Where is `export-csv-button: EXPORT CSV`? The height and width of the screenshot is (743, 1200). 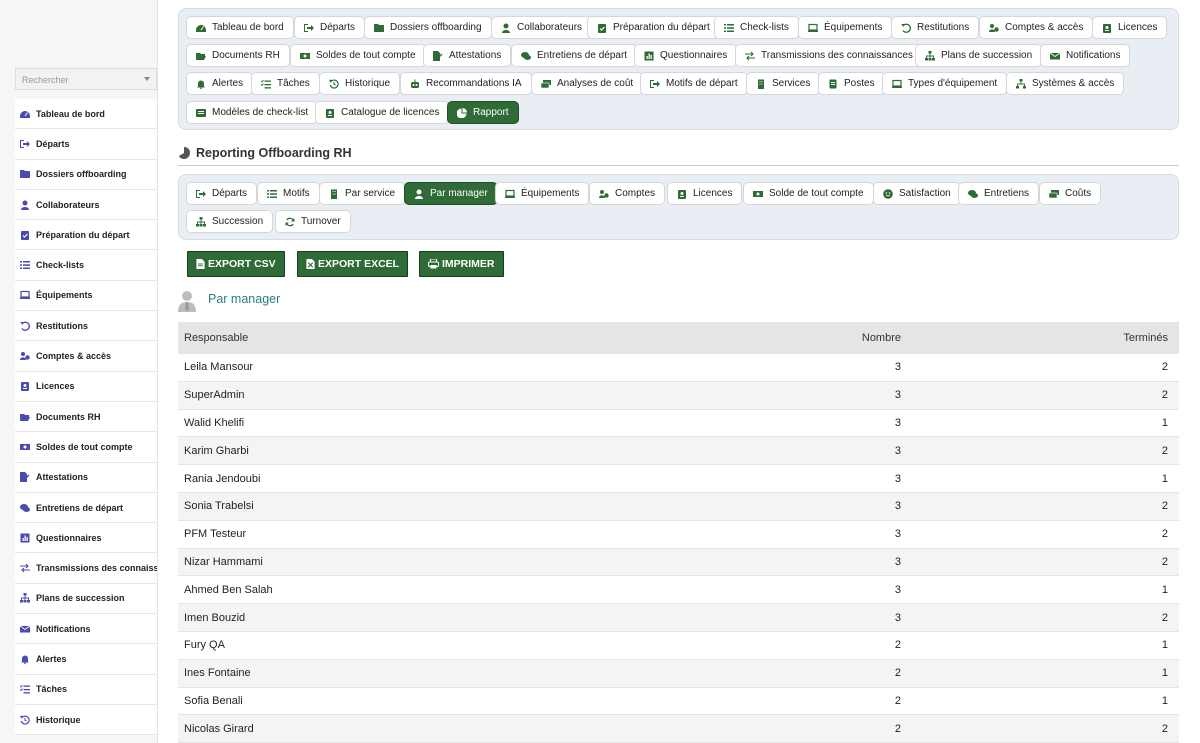 export-csv-button: EXPORT CSV is located at coordinates (236, 264).